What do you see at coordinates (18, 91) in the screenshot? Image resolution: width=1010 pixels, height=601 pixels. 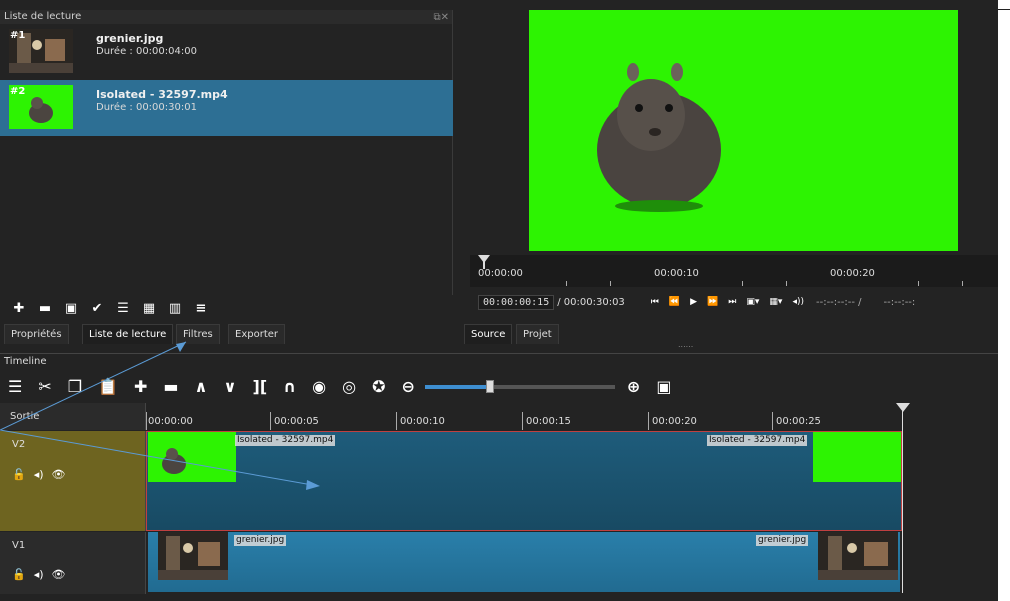 I see `playlist-item-number: #2` at bounding box center [18, 91].